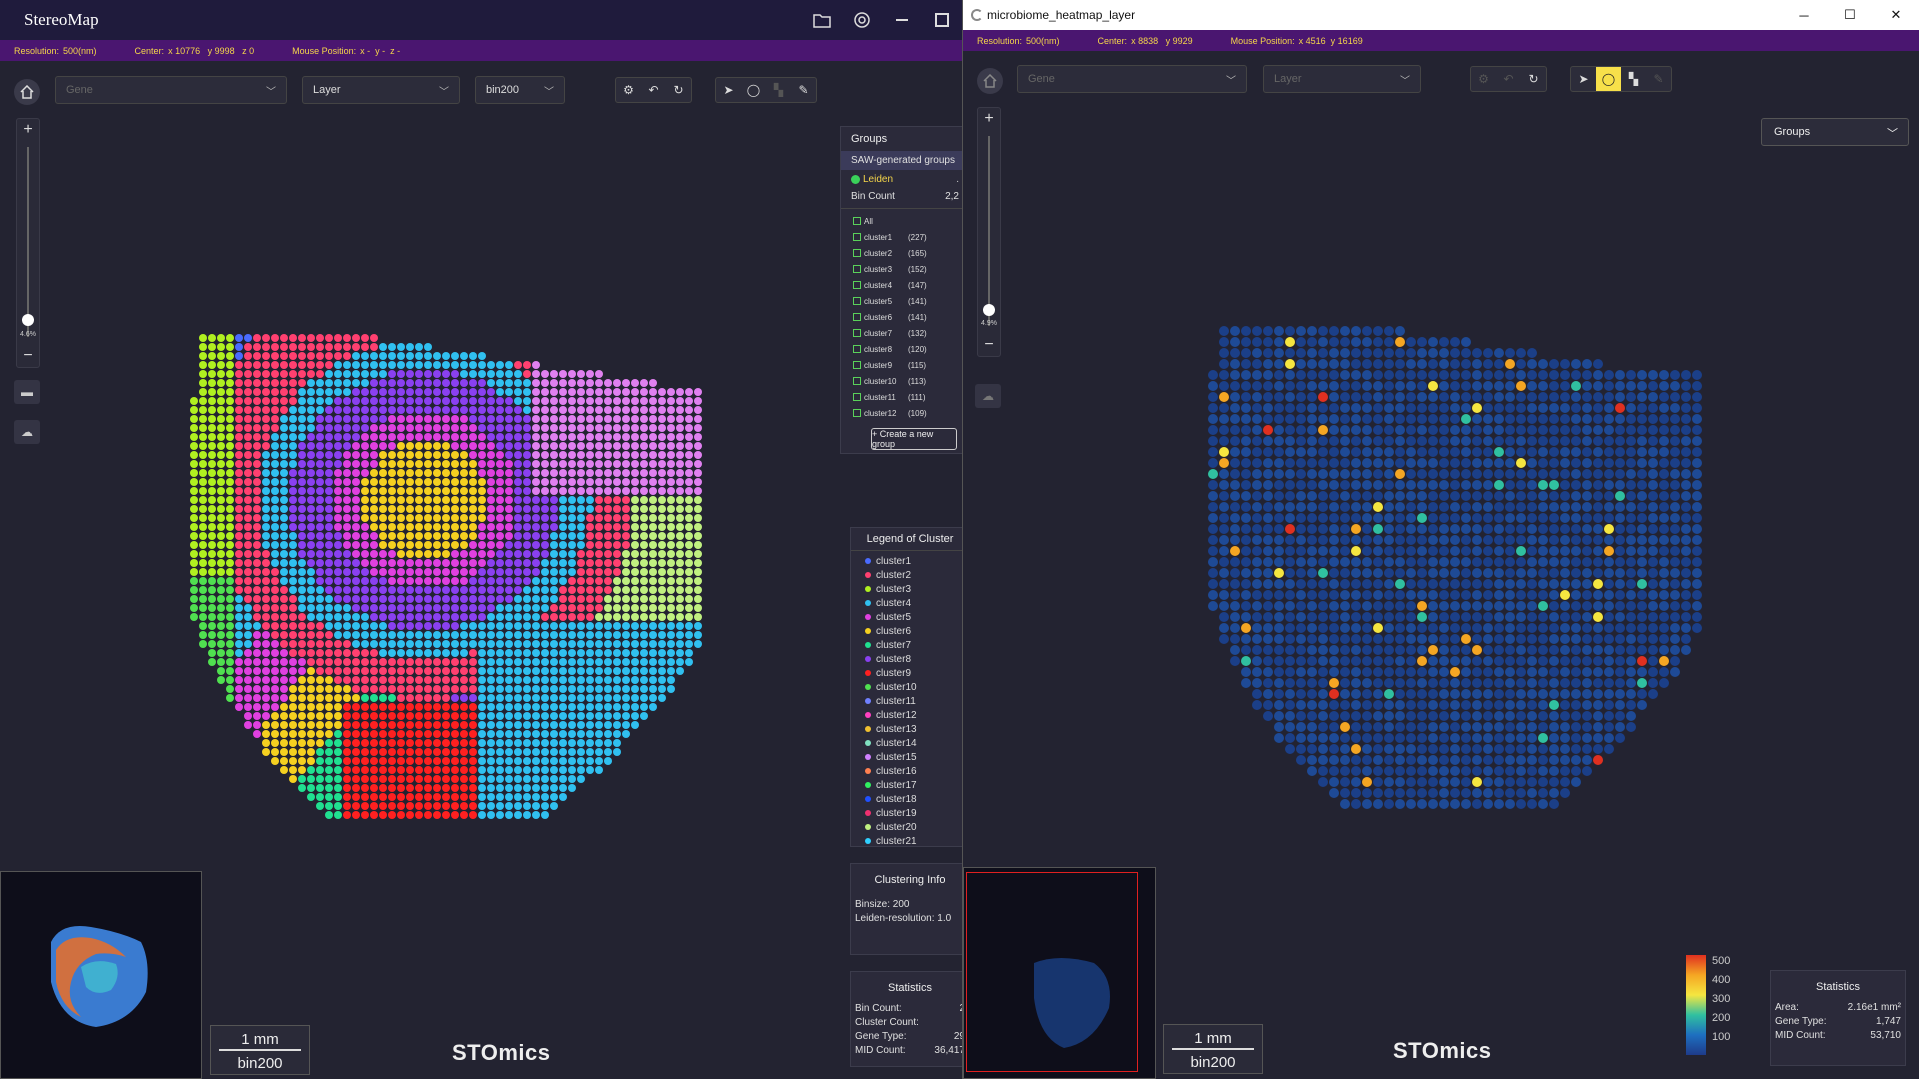 The image size is (1919, 1079). Describe the element at coordinates (902, 20) in the screenshot. I see `minimize-icon` at that location.